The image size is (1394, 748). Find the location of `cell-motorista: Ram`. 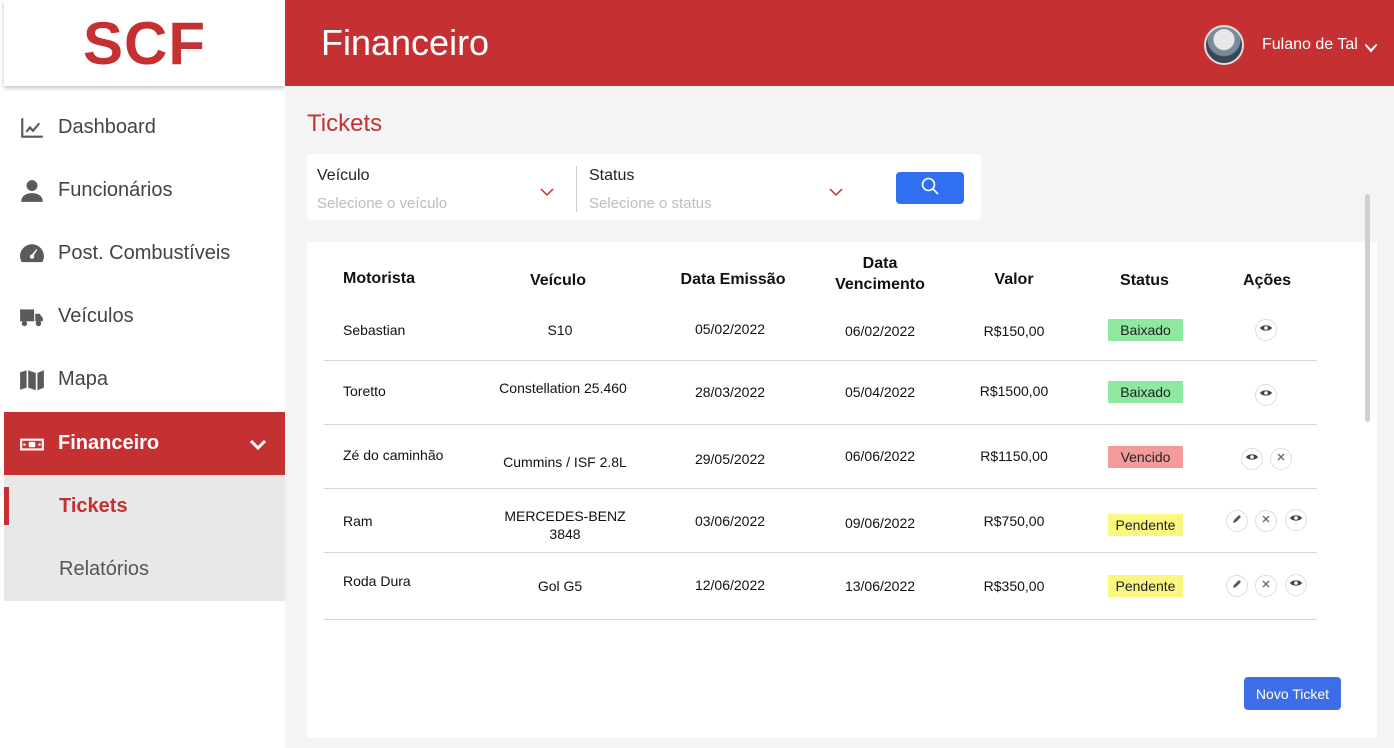

cell-motorista: Ram is located at coordinates (358, 521).